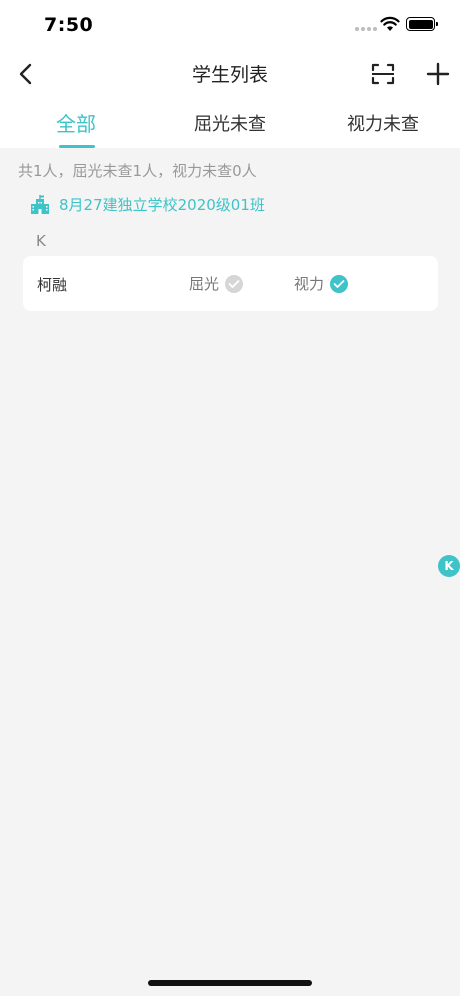 Image resolution: width=460 pixels, height=996 pixels. I want to click on refraction-status: 屈光, so click(216, 283).